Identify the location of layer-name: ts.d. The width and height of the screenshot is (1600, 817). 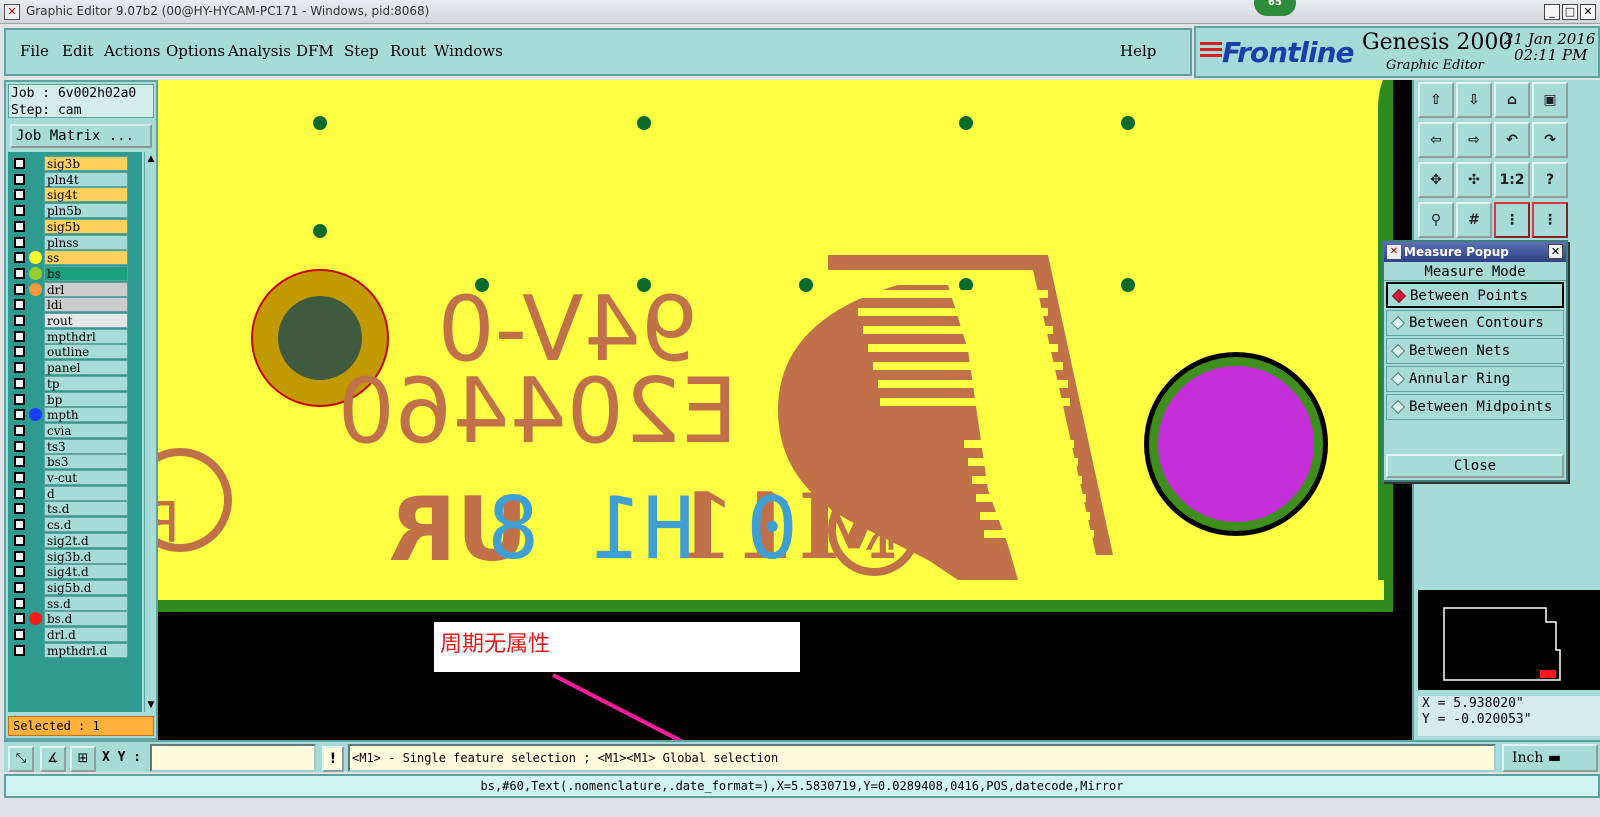
(86, 509).